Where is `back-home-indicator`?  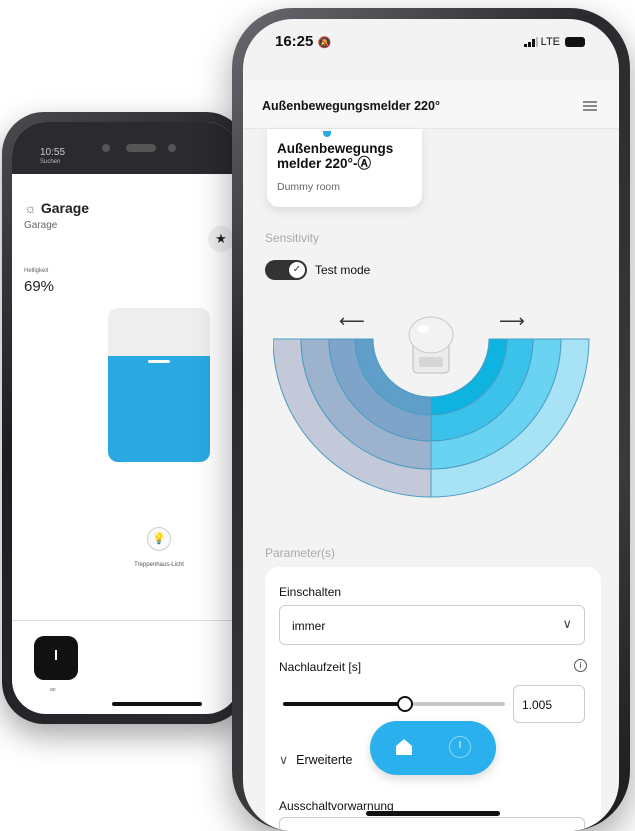 back-home-indicator is located at coordinates (157, 704).